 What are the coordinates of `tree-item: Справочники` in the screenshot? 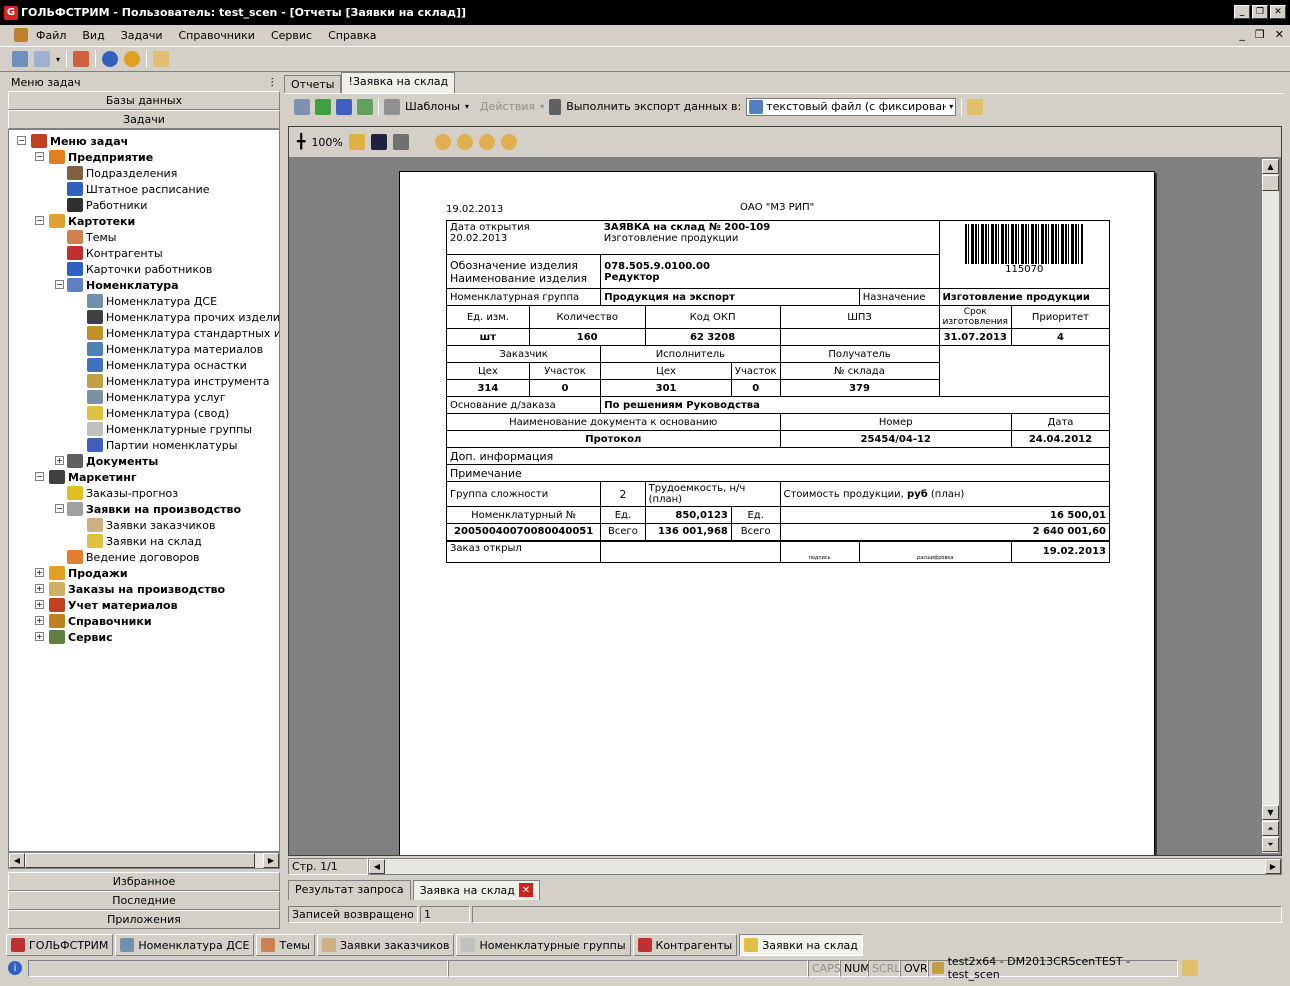 It's located at (100, 621).